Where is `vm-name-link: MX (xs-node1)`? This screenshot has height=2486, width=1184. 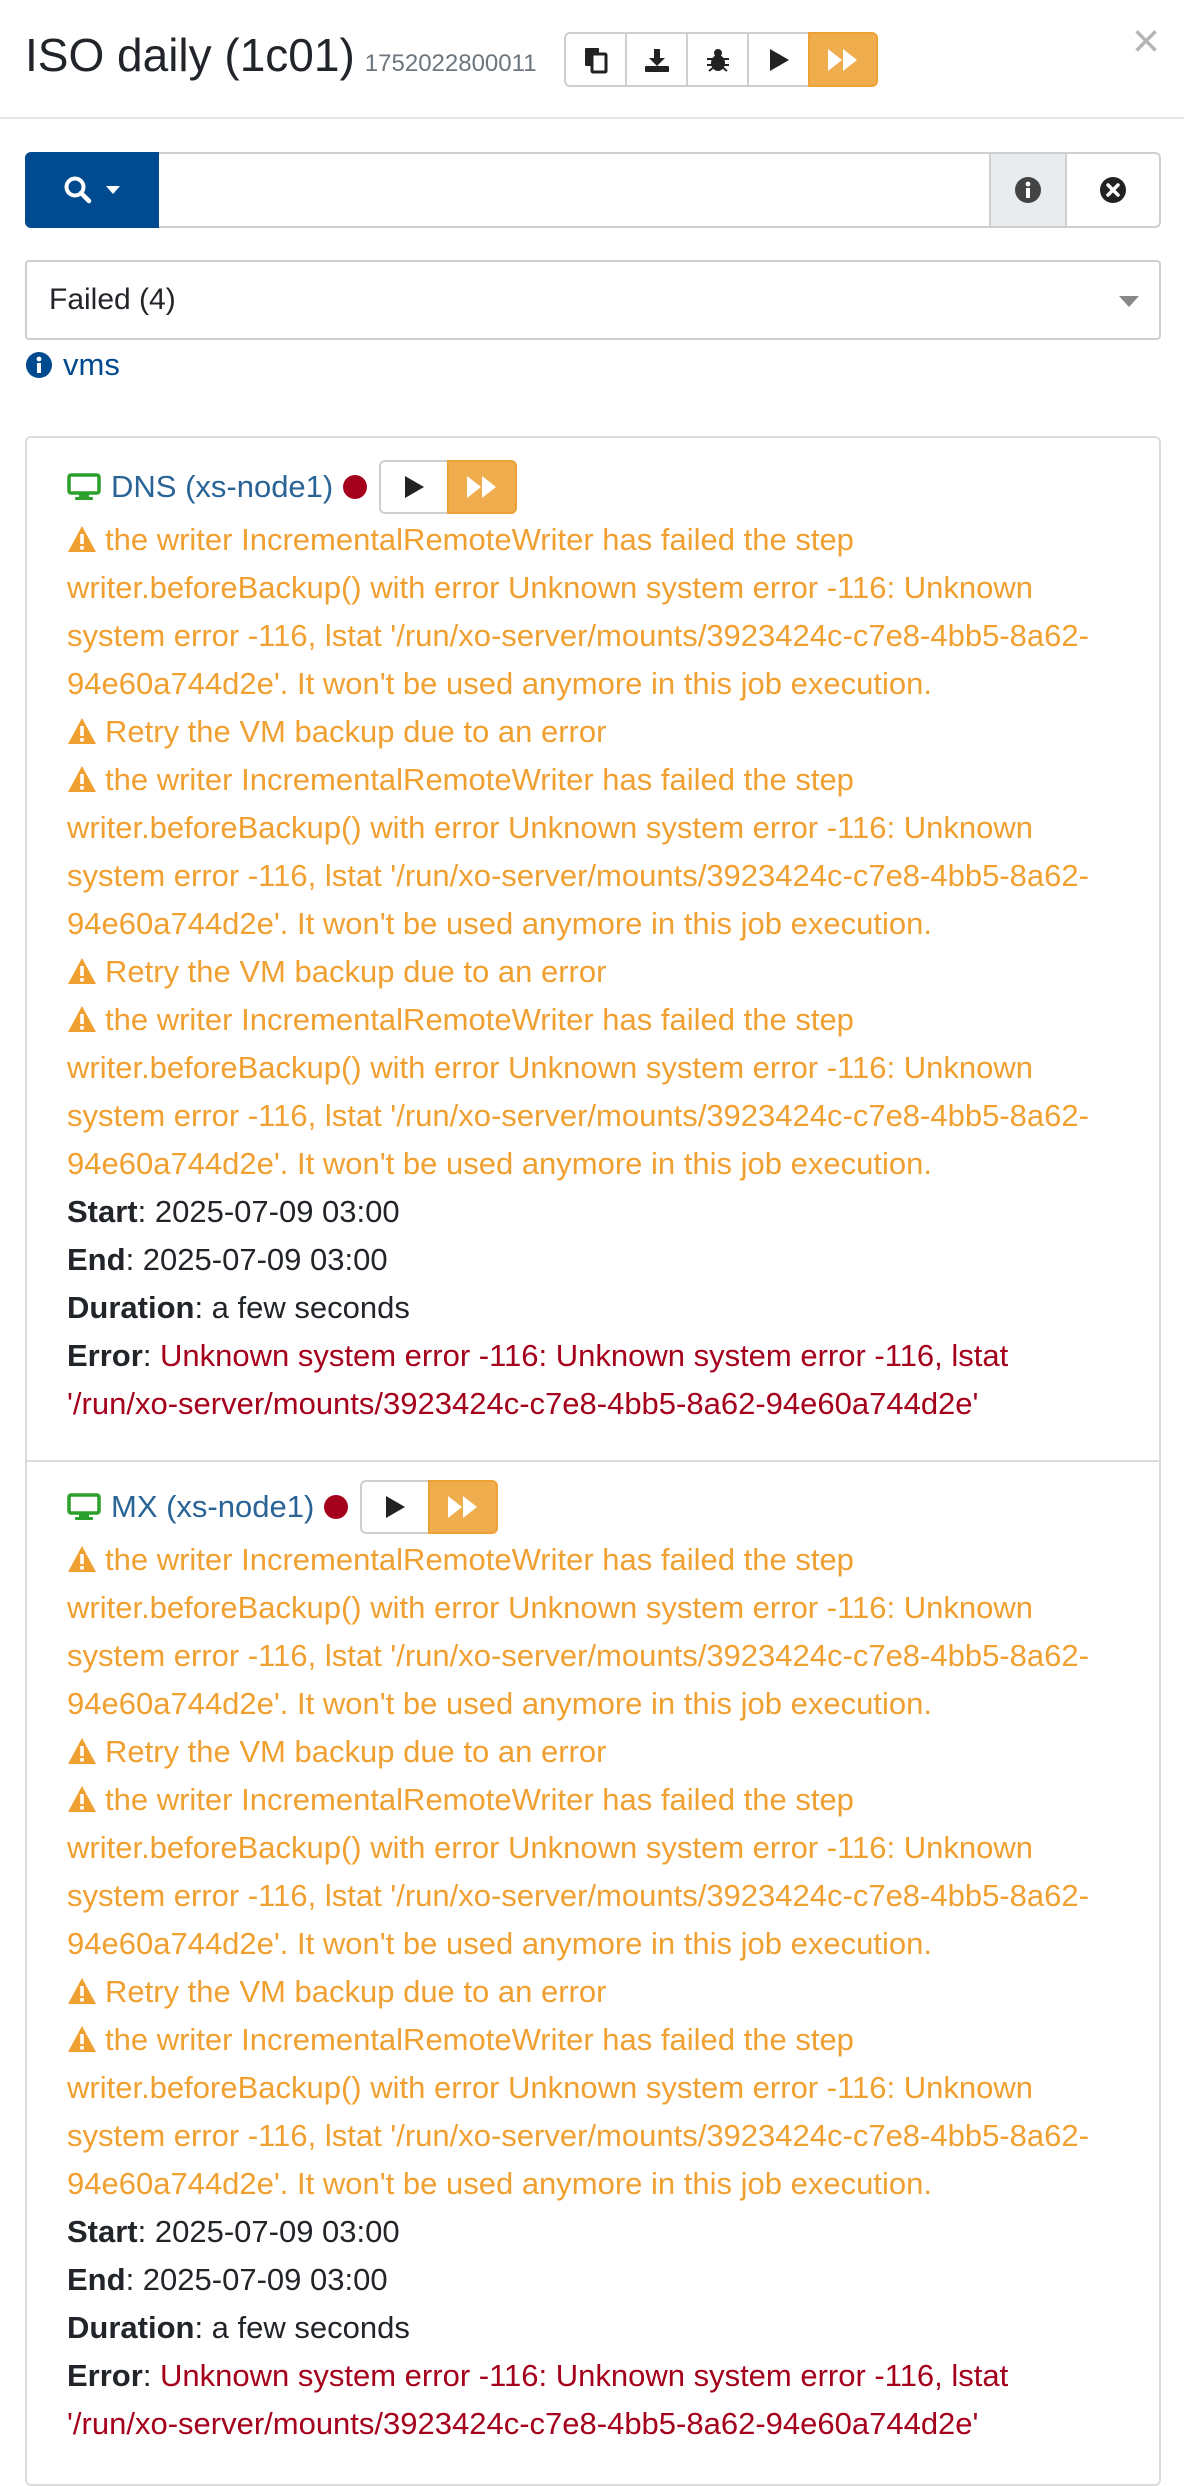
vm-name-link: MX (xs-node1) is located at coordinates (212, 1507).